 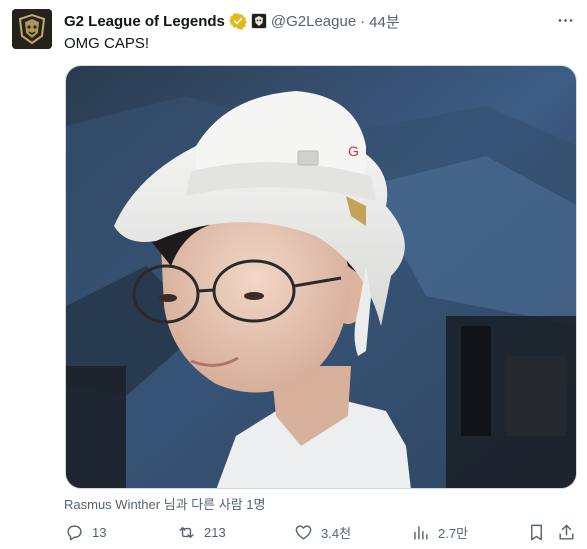 I want to click on reply-button: 13, so click(x=85, y=532).